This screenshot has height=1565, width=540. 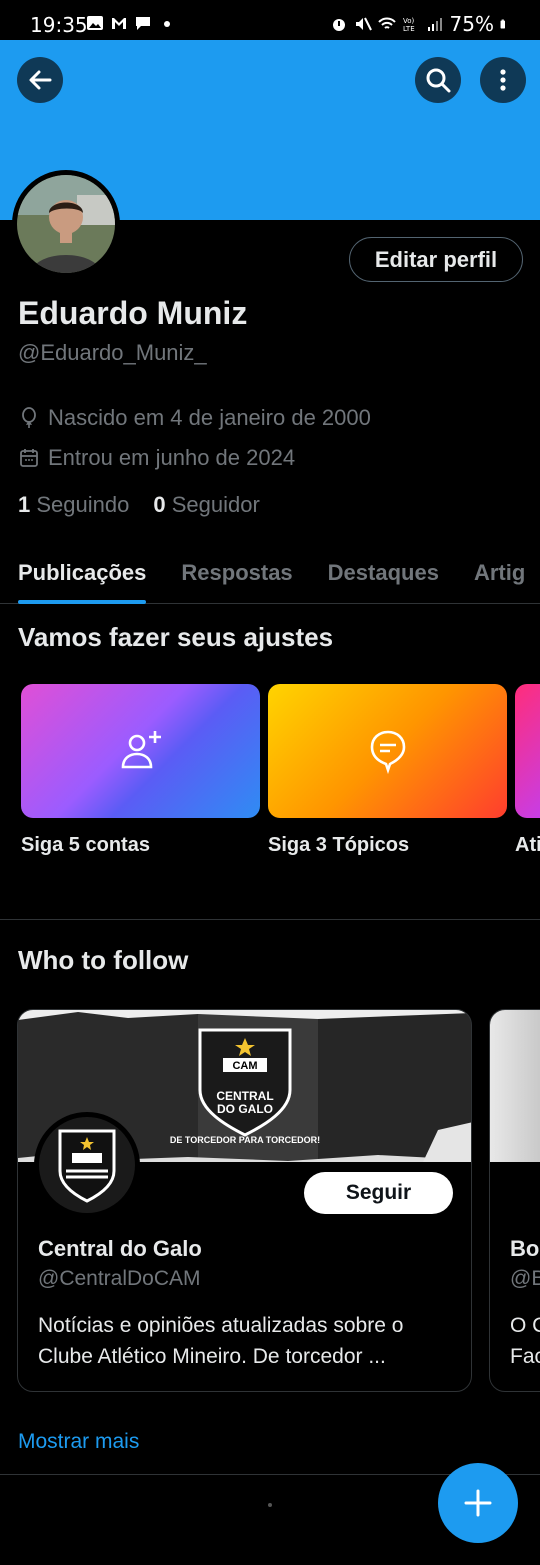 I want to click on image-notification-icon, so click(x=95, y=23).